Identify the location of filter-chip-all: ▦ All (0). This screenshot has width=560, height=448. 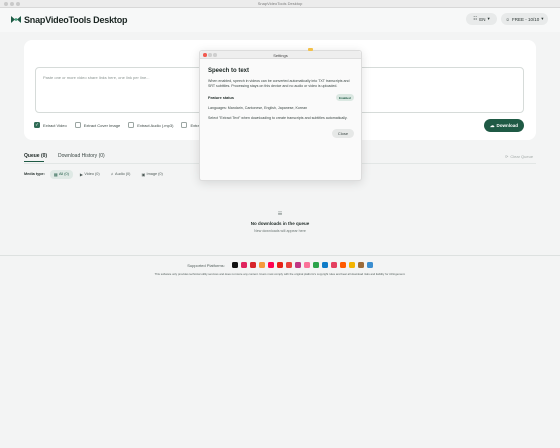
(61, 174).